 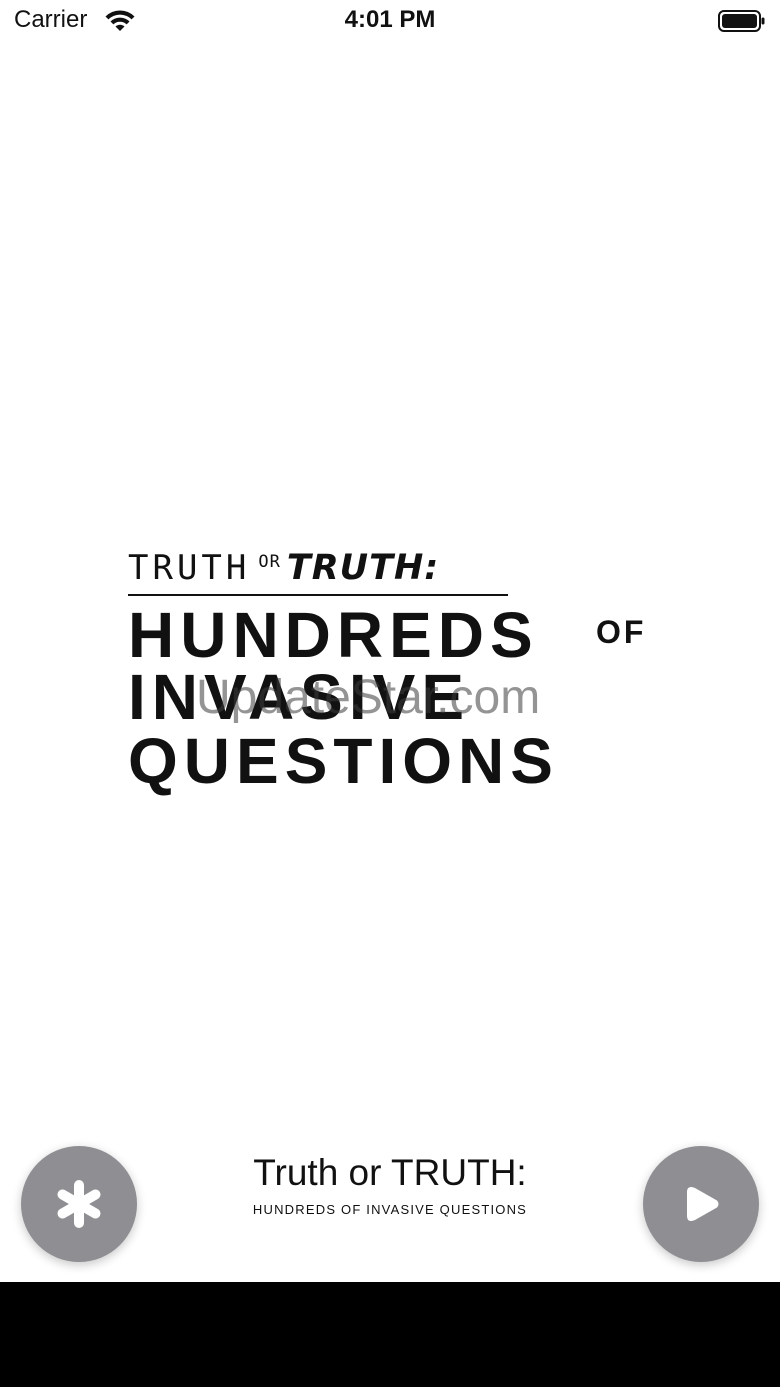 What do you see at coordinates (368, 697) in the screenshot?
I see `watermark: UpdateStar.com` at bounding box center [368, 697].